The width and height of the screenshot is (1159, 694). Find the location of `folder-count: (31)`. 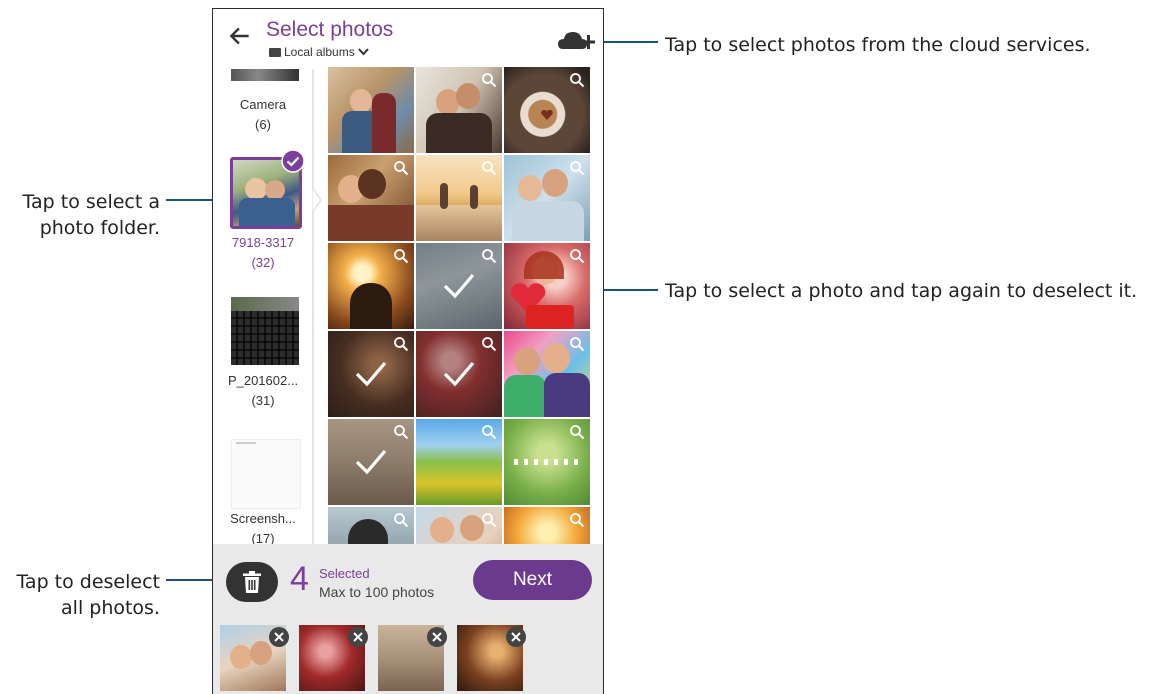

folder-count: (31) is located at coordinates (263, 400).